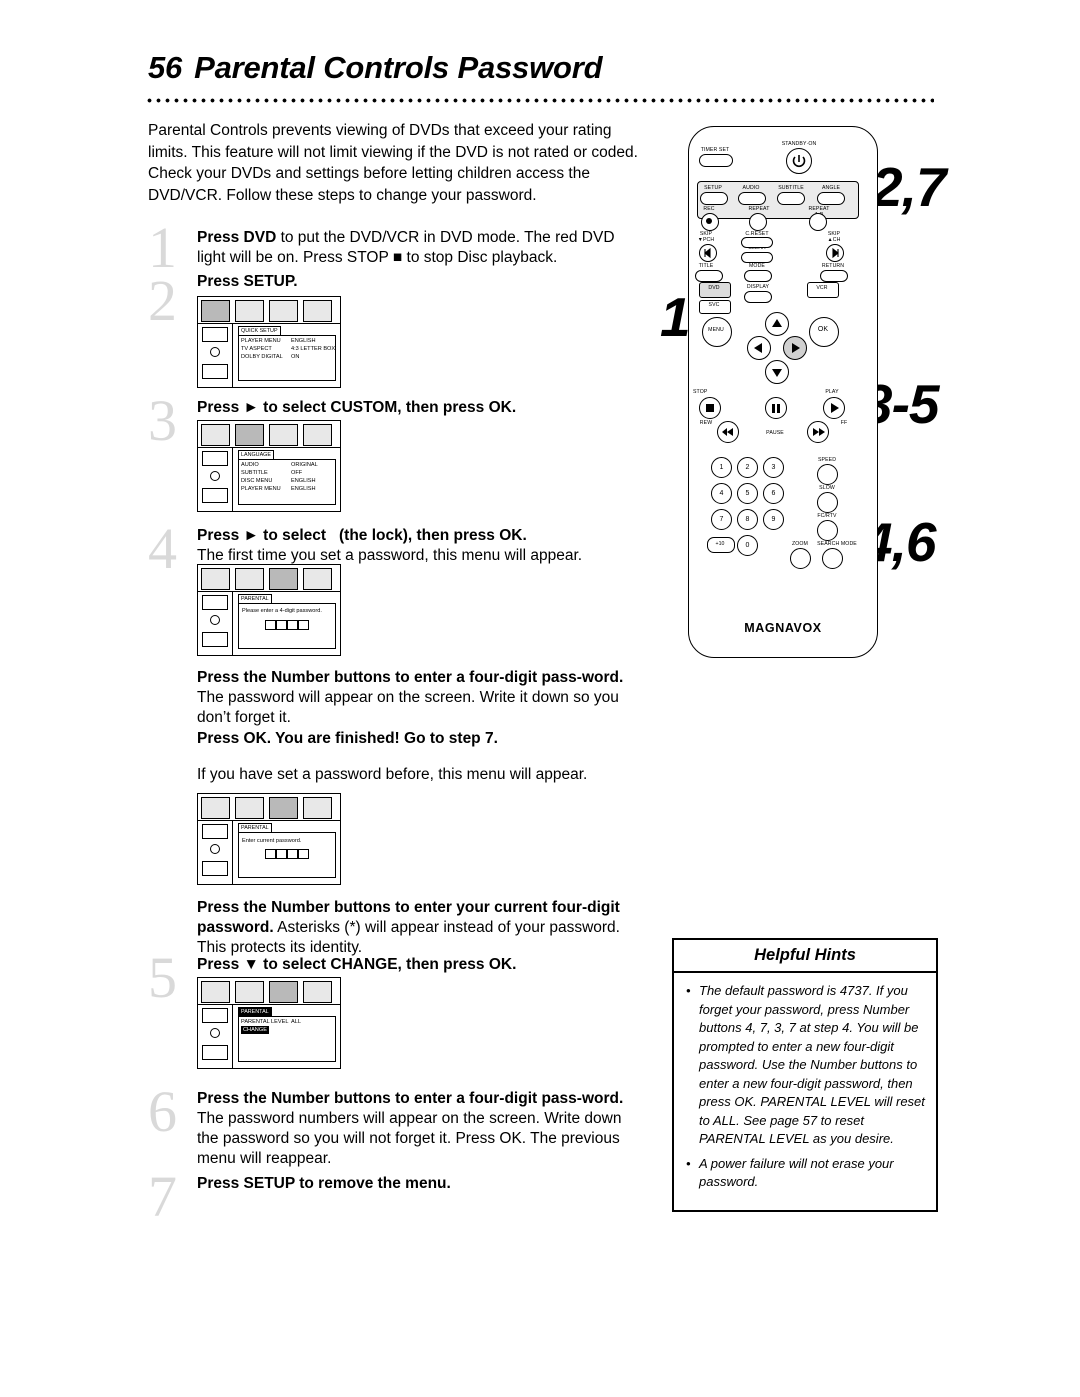 The height and width of the screenshot is (1397, 1080). Describe the element at coordinates (818, 222) in the screenshot. I see `repeat-ab-button` at that location.